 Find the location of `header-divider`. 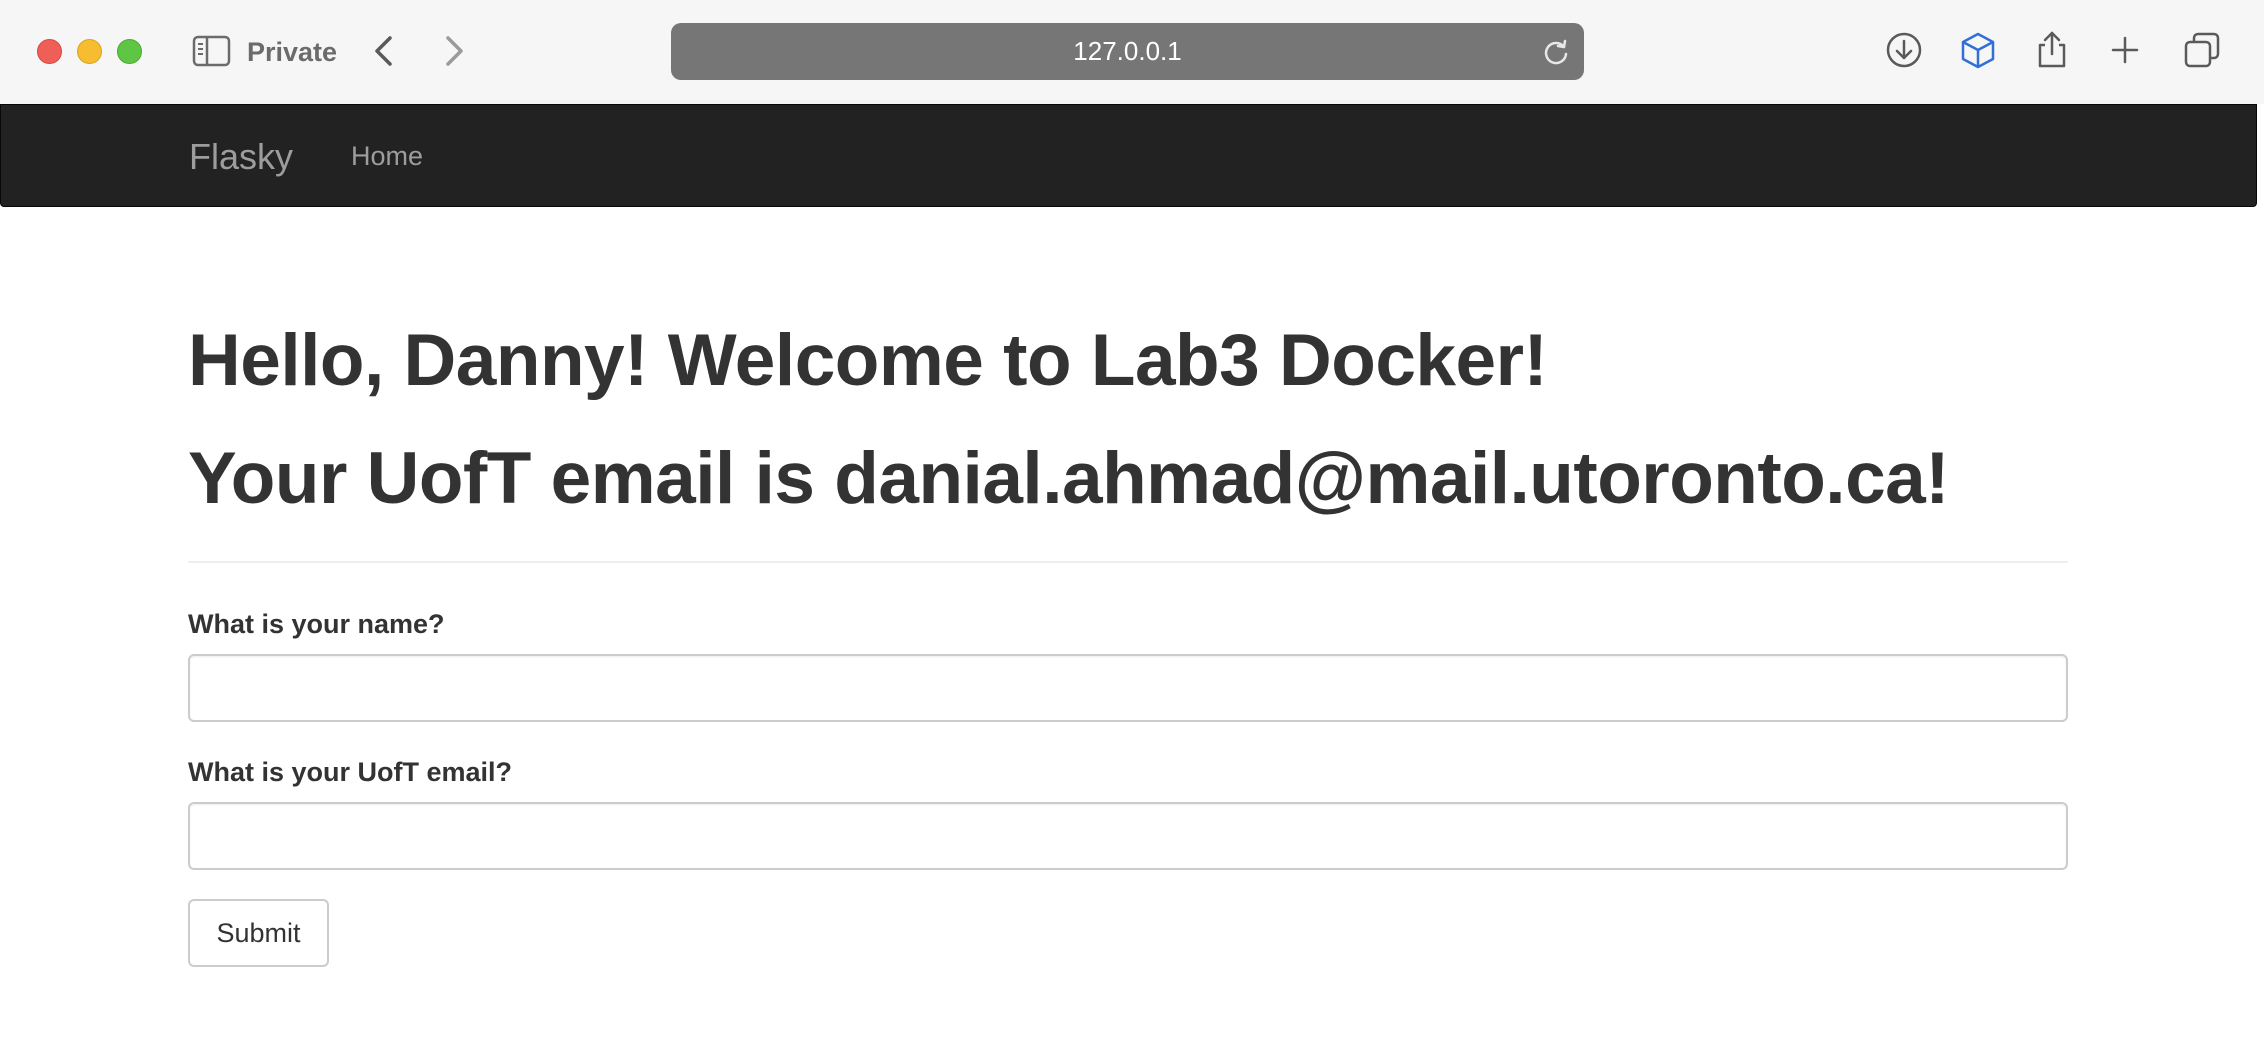

header-divider is located at coordinates (1128, 562).